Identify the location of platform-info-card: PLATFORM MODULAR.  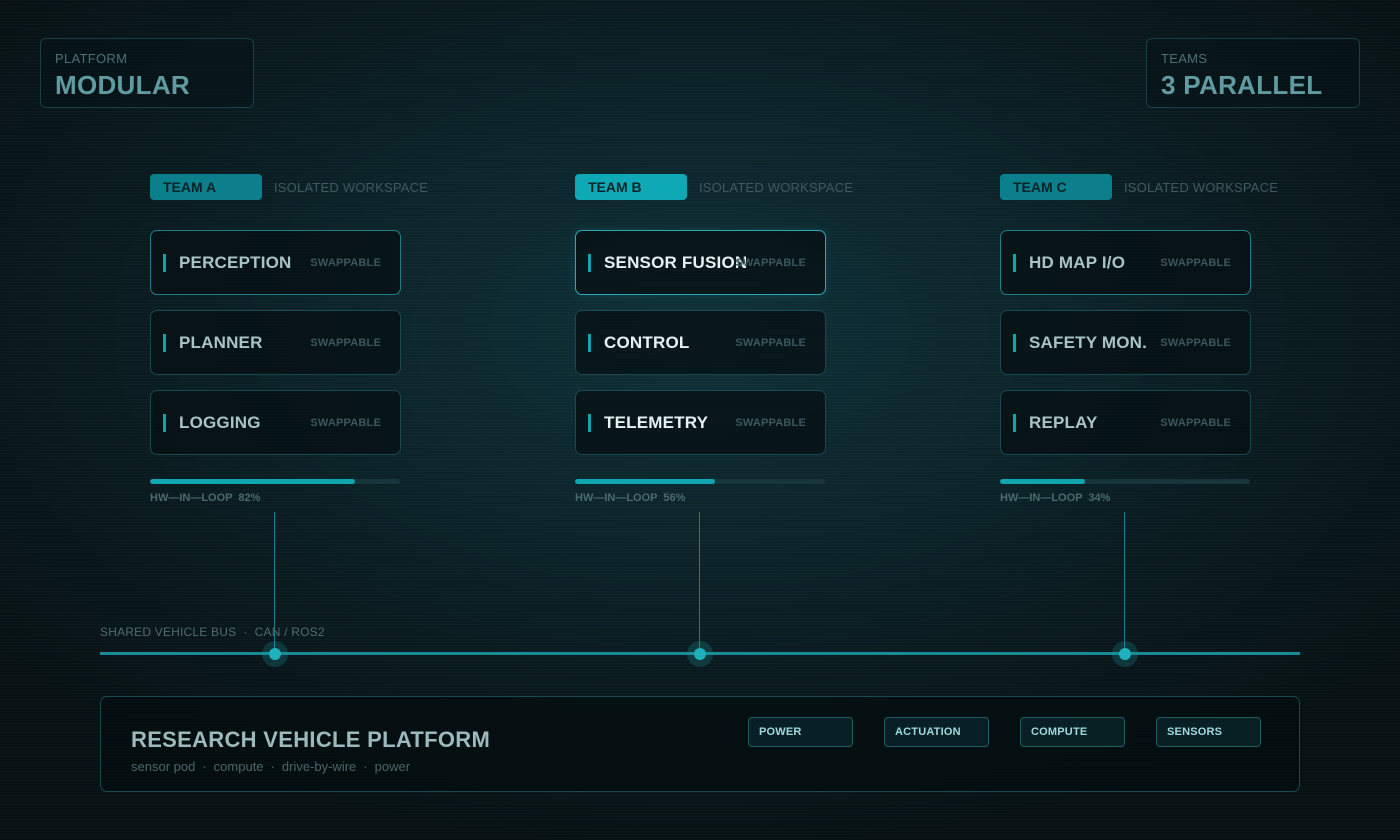
(147, 73).